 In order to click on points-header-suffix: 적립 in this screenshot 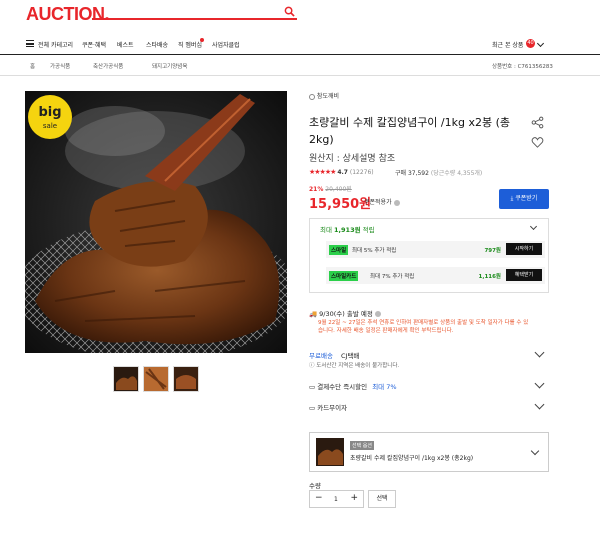, I will do `click(367, 230)`.